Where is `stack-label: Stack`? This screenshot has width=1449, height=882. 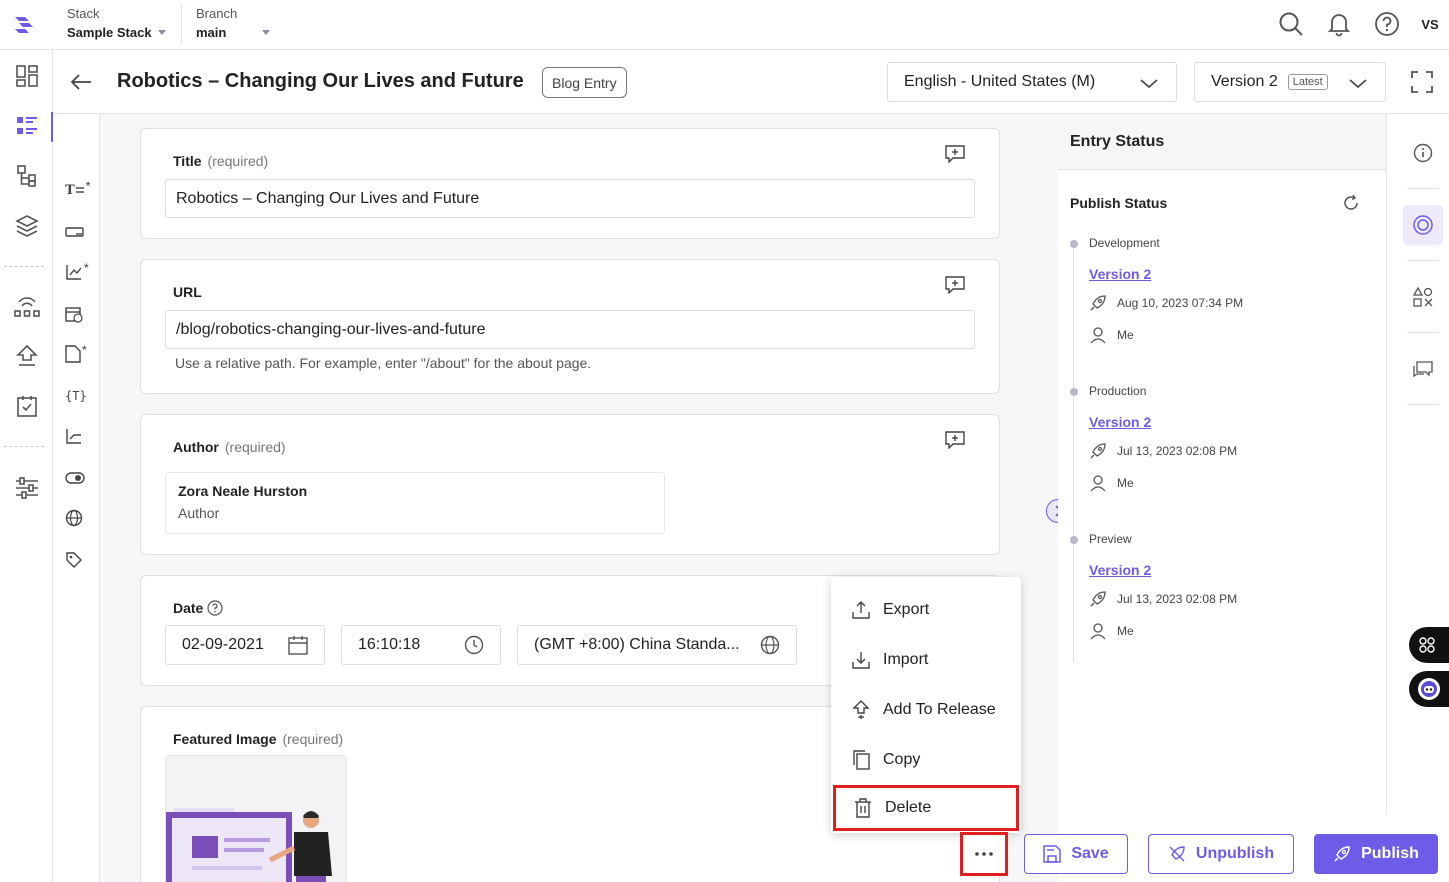 stack-label: Stack is located at coordinates (83, 13).